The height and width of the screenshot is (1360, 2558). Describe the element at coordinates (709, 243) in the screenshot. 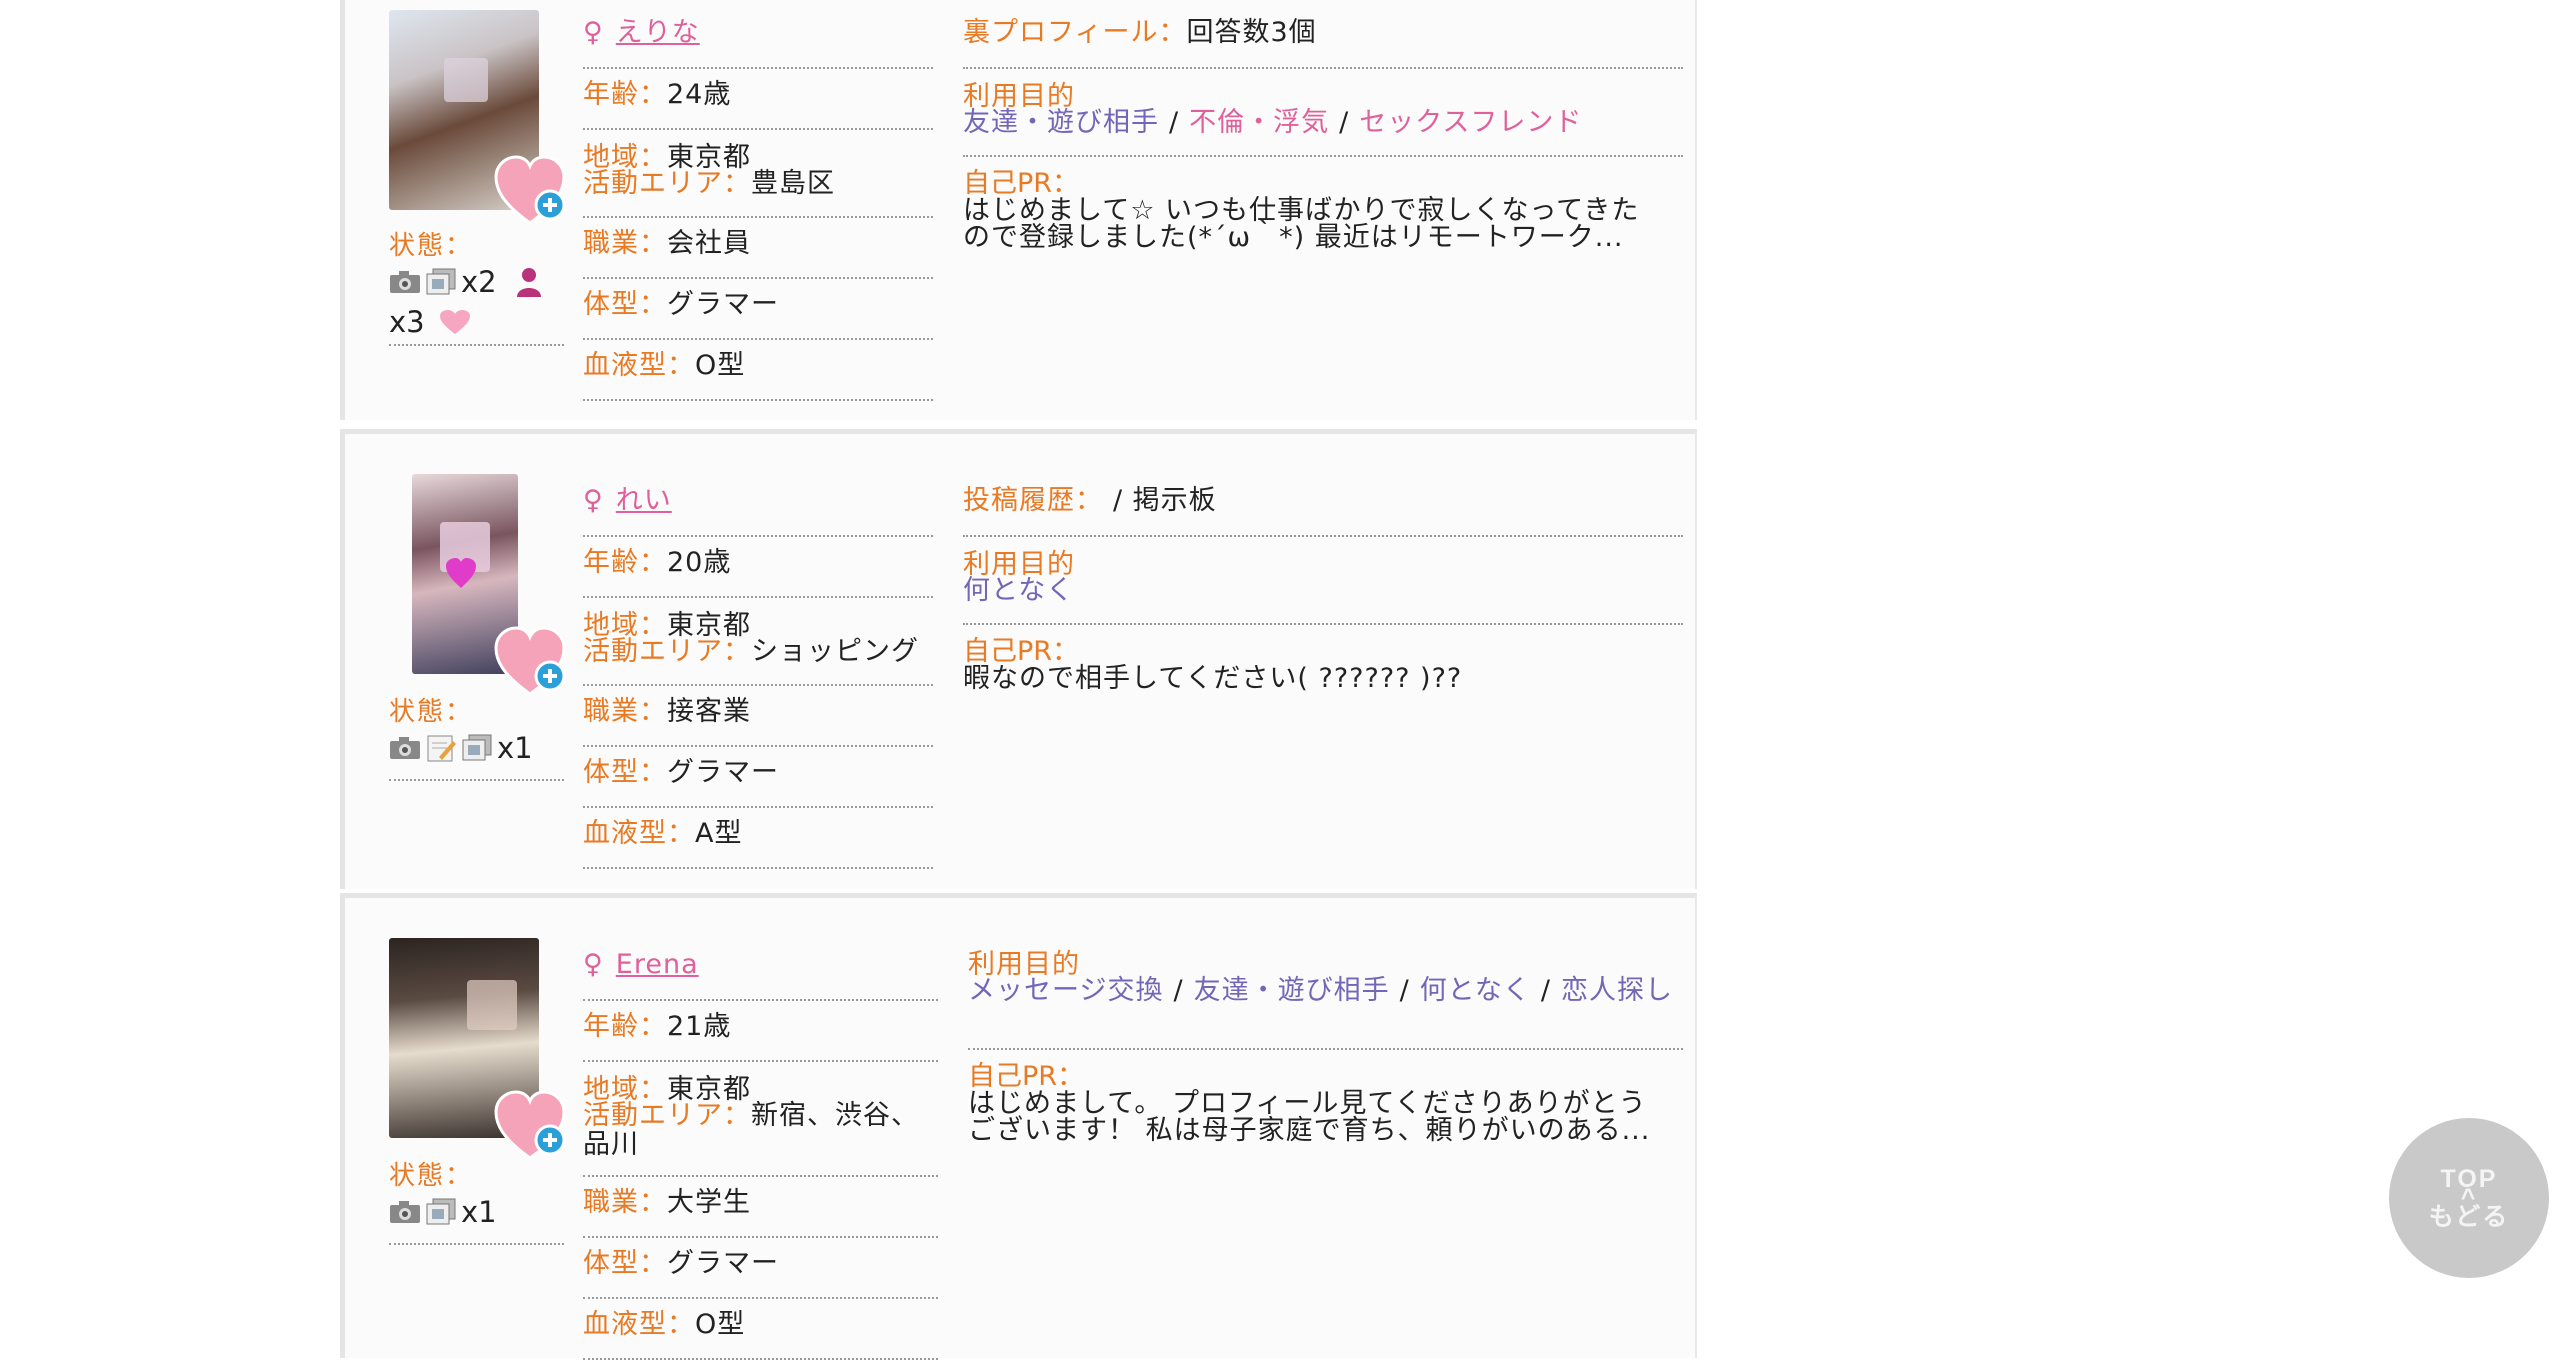

I see `job-value: 会社員` at that location.